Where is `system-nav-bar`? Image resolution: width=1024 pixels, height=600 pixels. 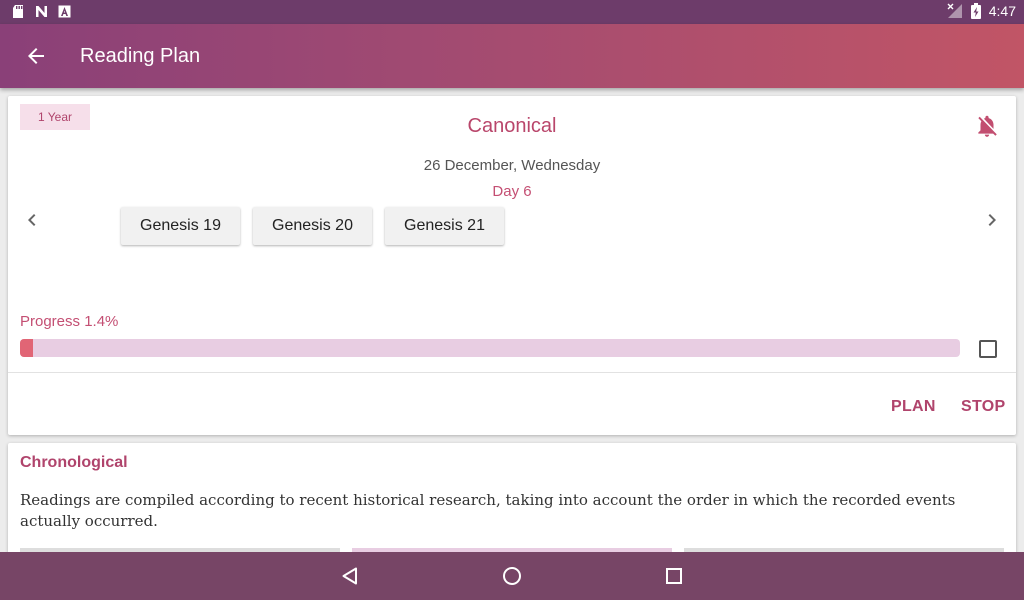 system-nav-bar is located at coordinates (512, 576).